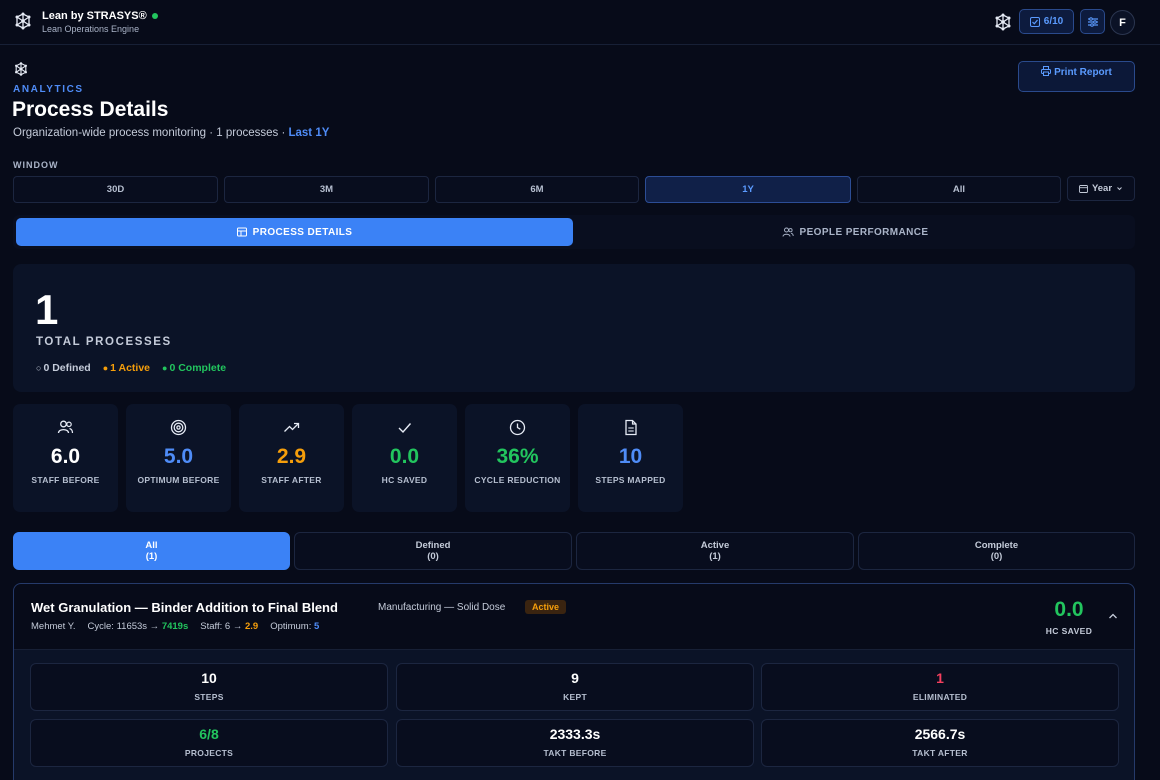 Image resolution: width=1160 pixels, height=780 pixels. I want to click on subtitle-range: Last 1Y, so click(309, 133).